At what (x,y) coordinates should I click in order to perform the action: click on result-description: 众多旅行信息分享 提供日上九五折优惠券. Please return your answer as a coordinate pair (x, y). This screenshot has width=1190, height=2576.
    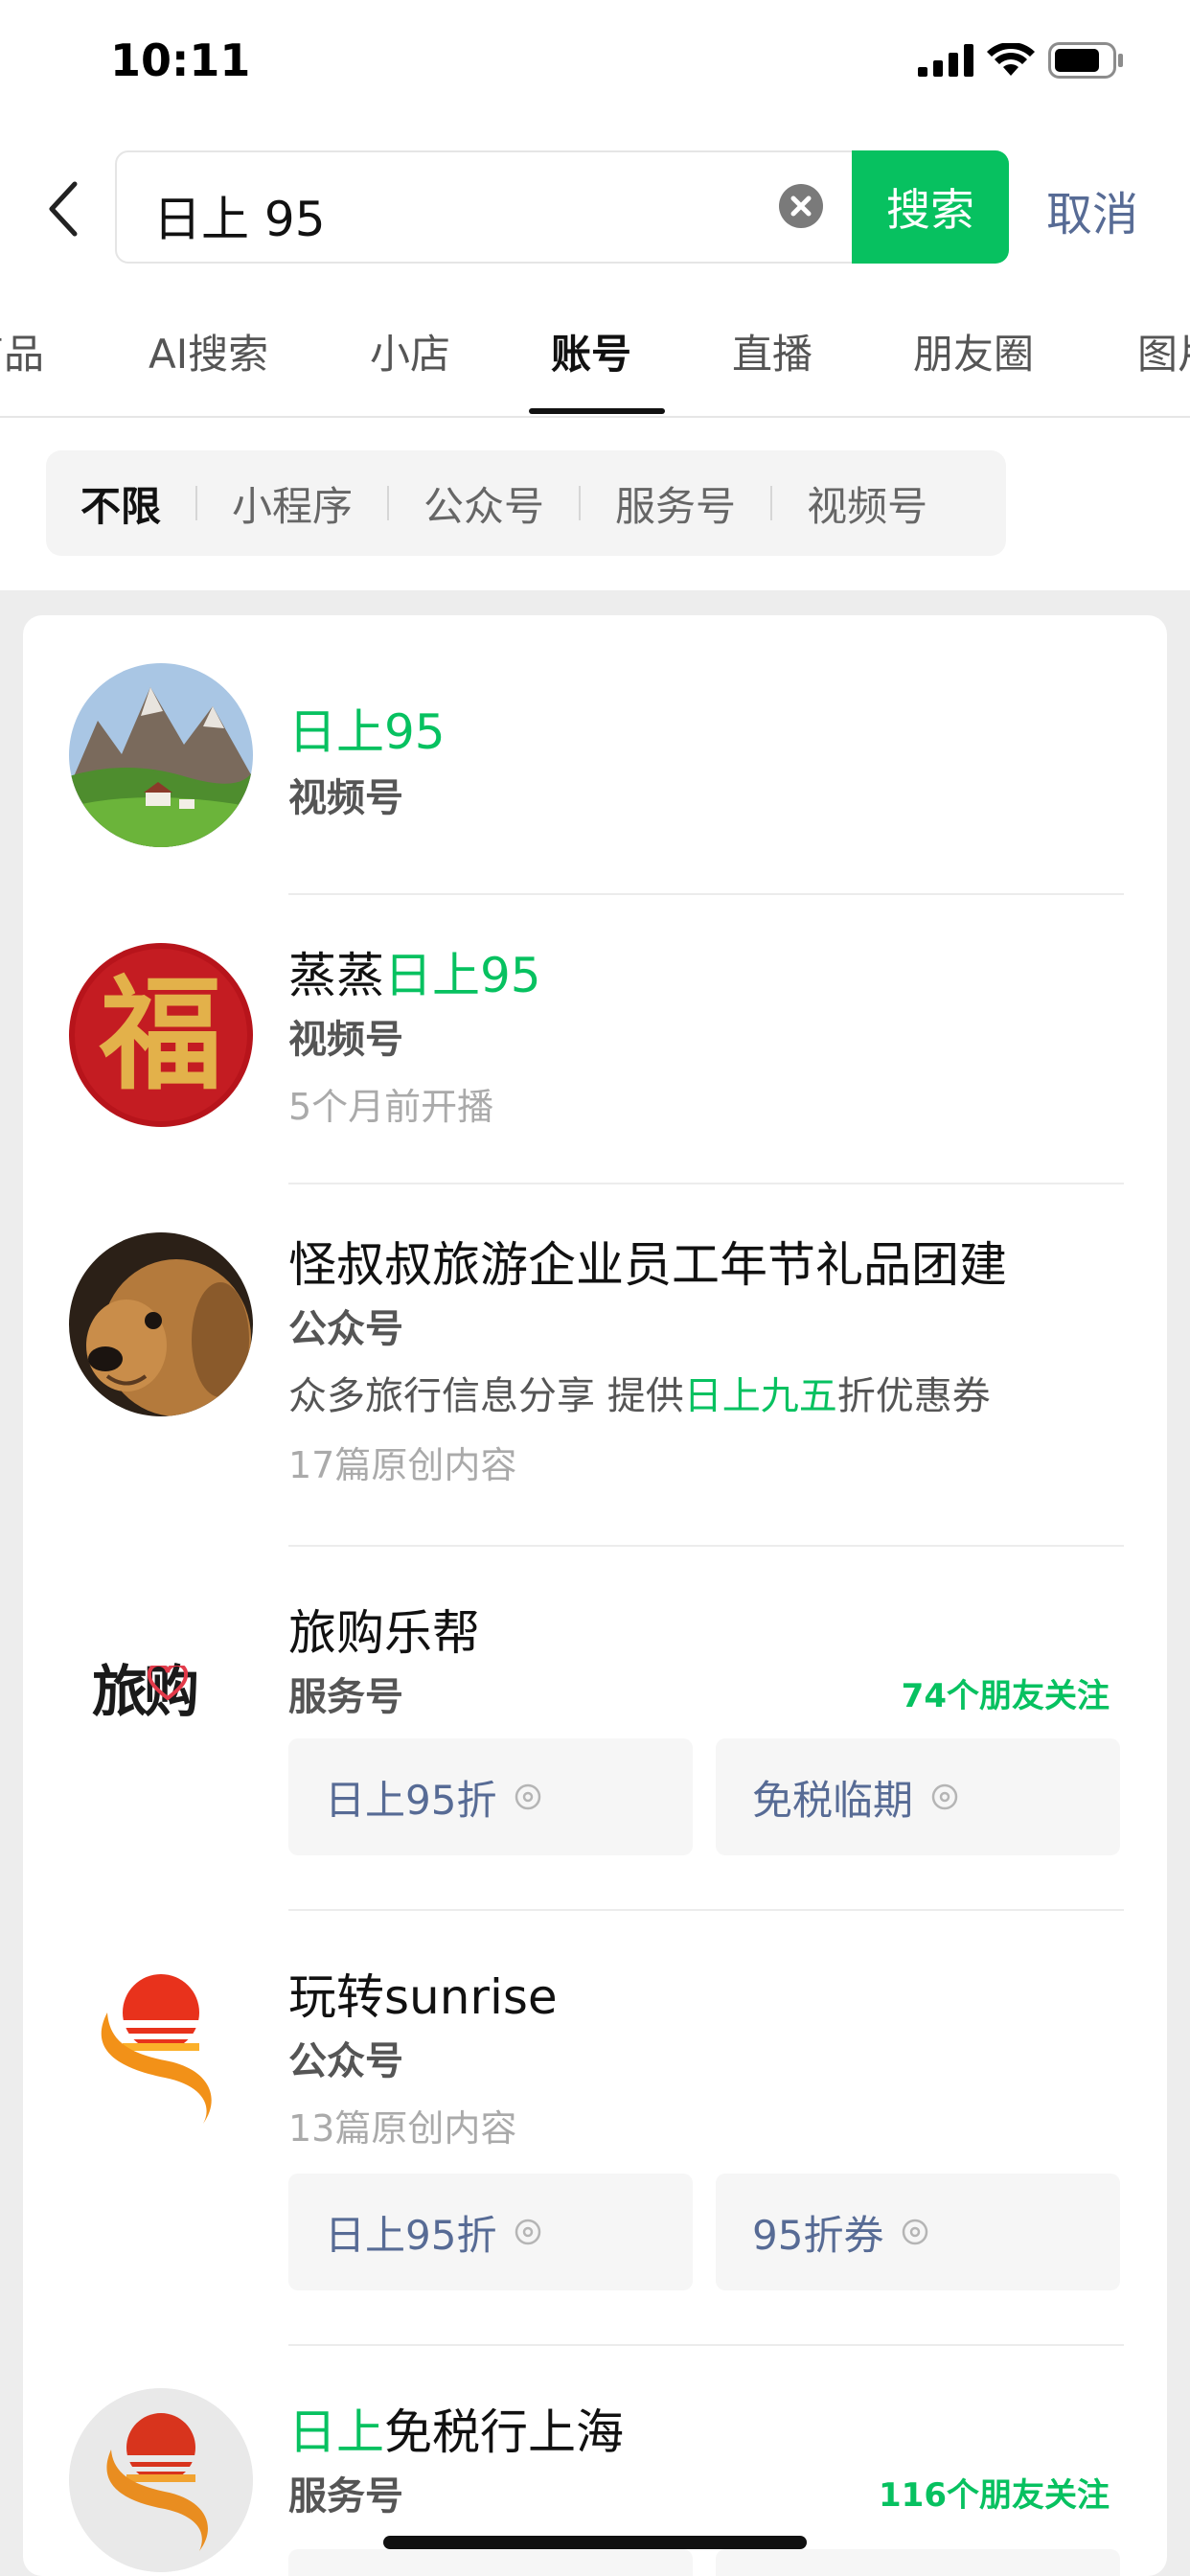
    Looking at the image, I should click on (639, 1392).